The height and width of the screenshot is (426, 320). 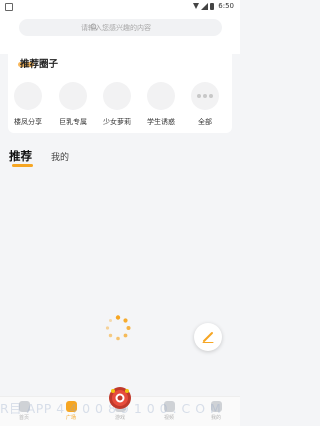 What do you see at coordinates (215, 418) in the screenshot?
I see `nav-label: 我的` at bounding box center [215, 418].